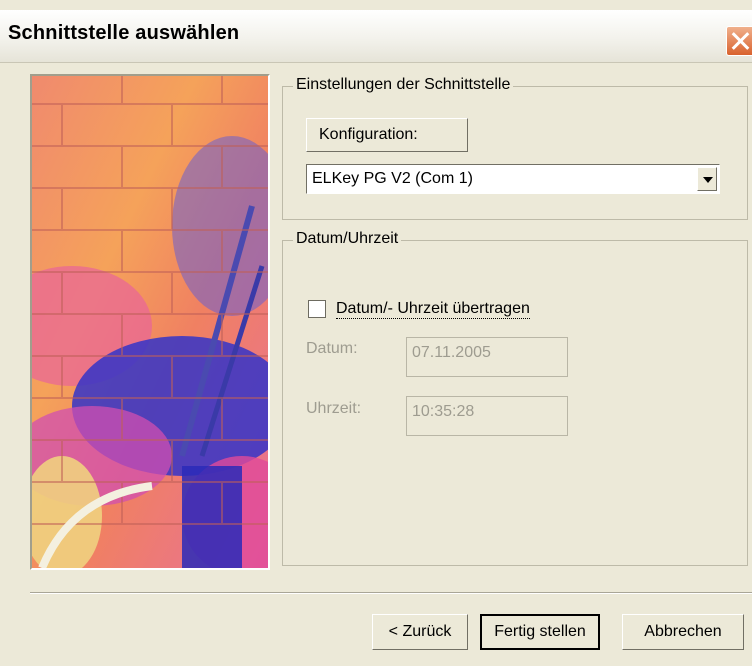 The image size is (752, 666). Describe the element at coordinates (487, 416) in the screenshot. I see `time-field: 10:35:28` at that location.